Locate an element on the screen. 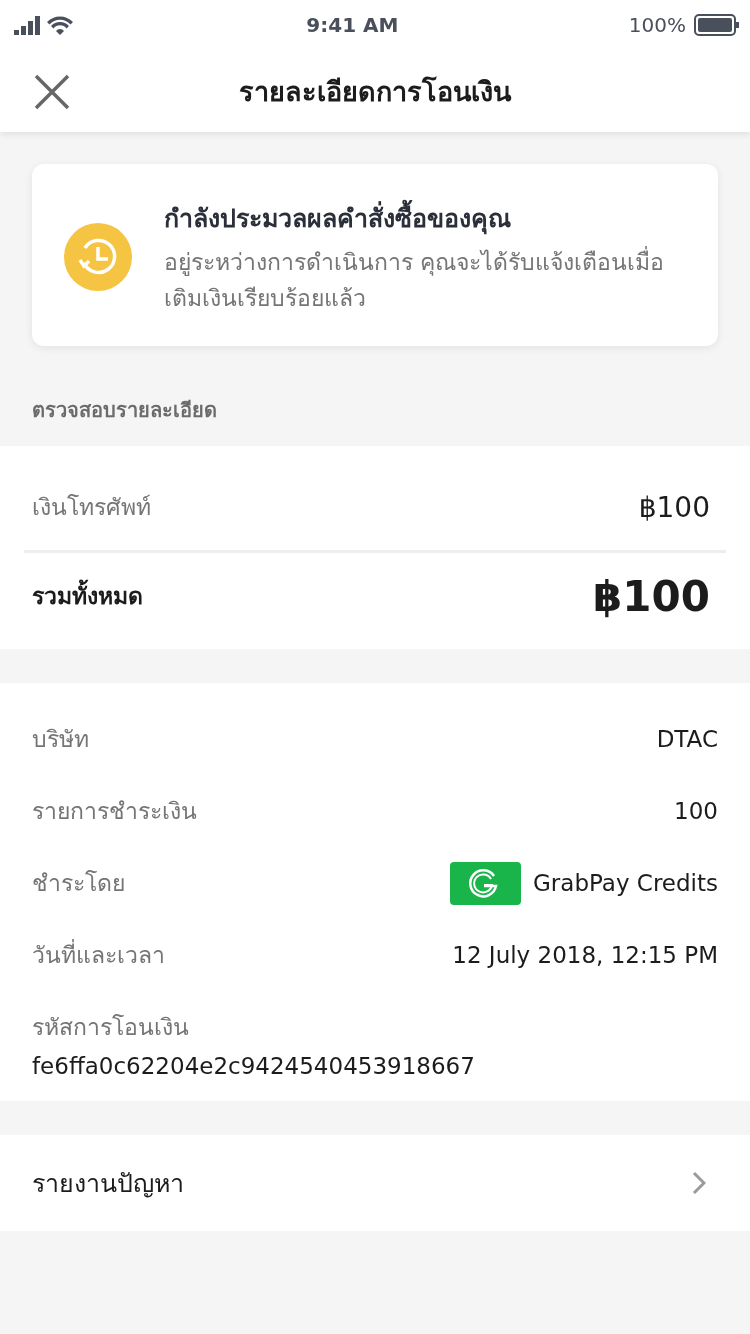 The height and width of the screenshot is (1334, 750). chevron-right-icon is located at coordinates (699, 1183).